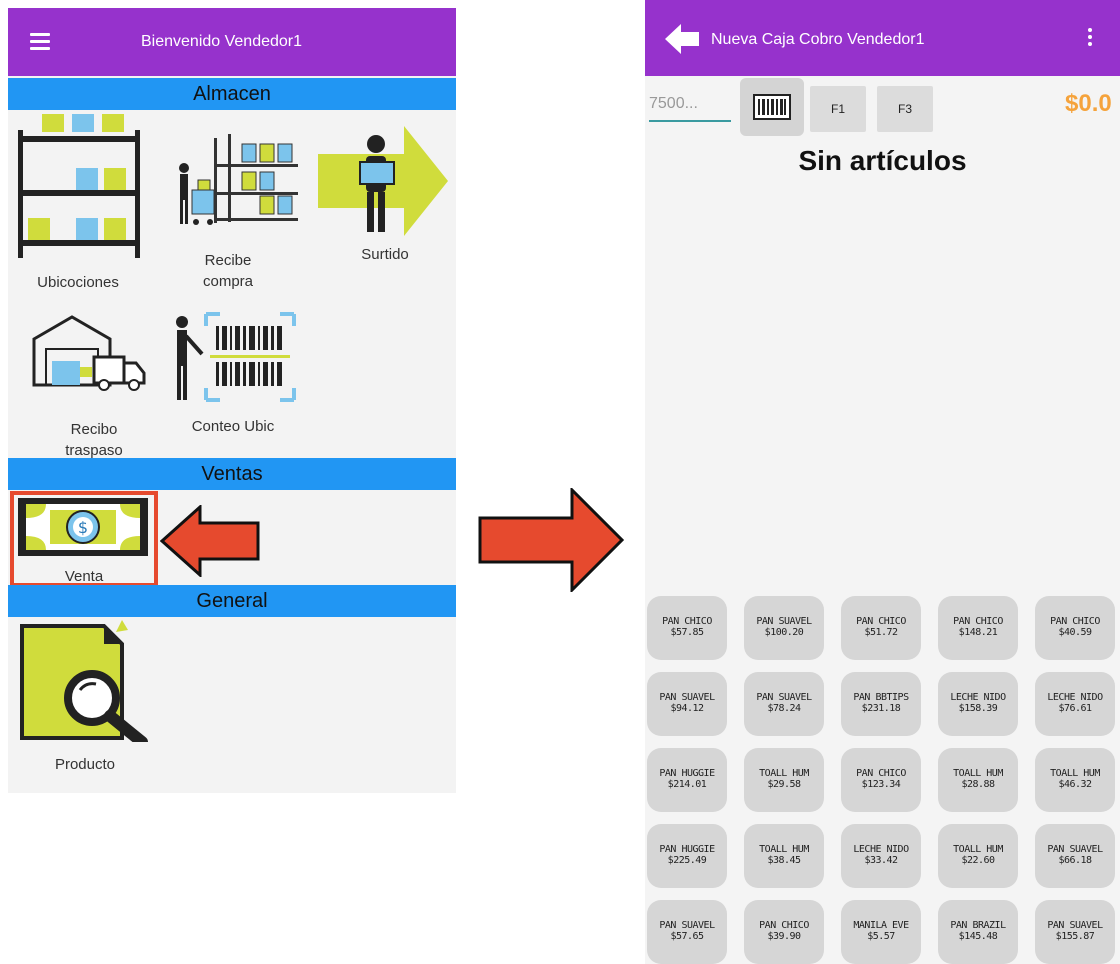 The image size is (1120, 964). I want to click on product-button: PAN CHICO $123.34, so click(881, 780).